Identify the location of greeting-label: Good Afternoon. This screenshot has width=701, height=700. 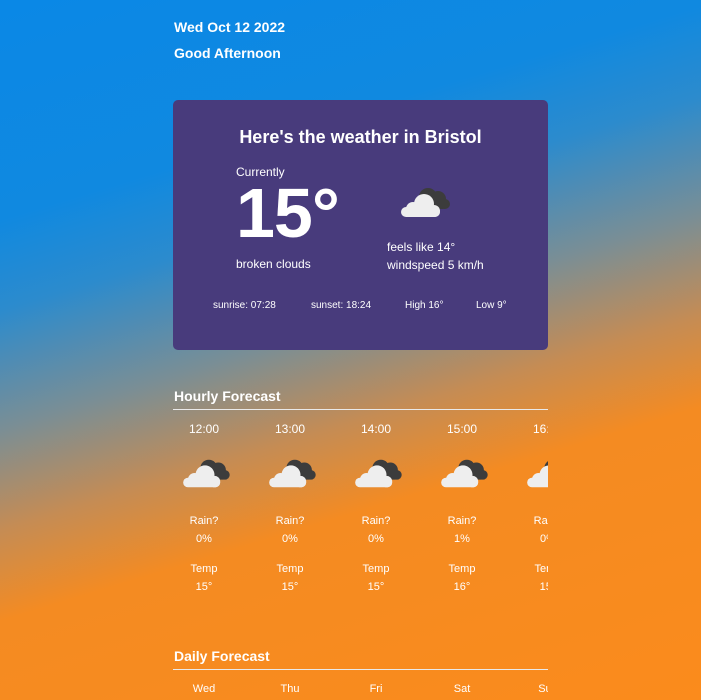
(227, 53).